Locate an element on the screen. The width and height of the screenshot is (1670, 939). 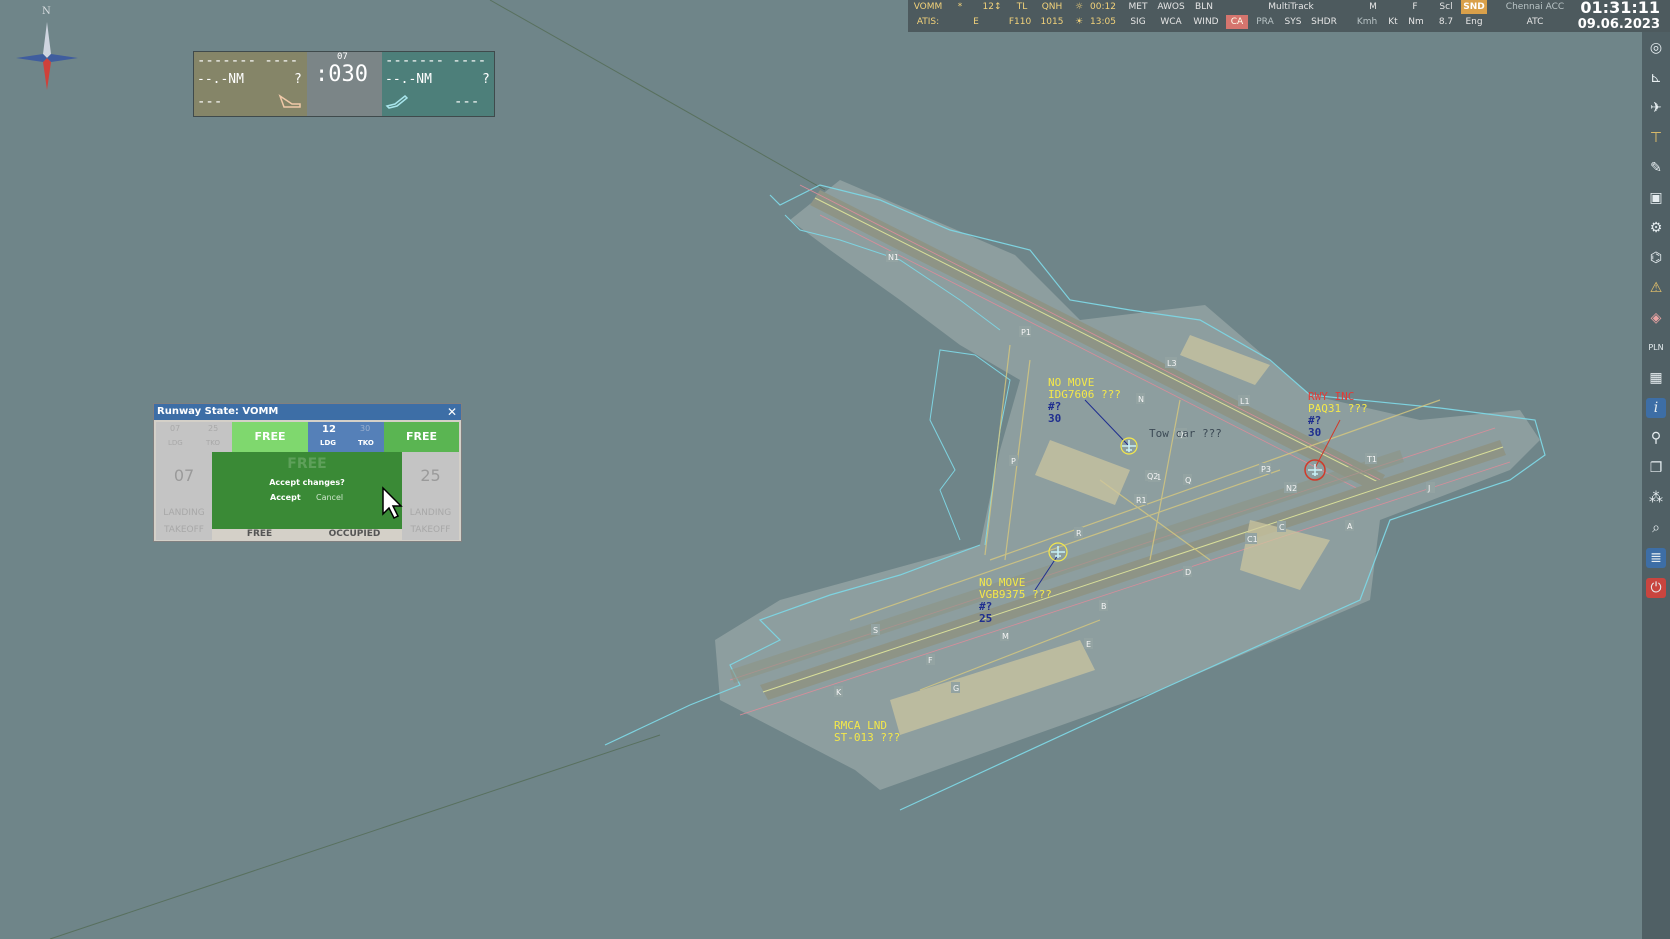
taxi-label: N is located at coordinates (1141, 399).